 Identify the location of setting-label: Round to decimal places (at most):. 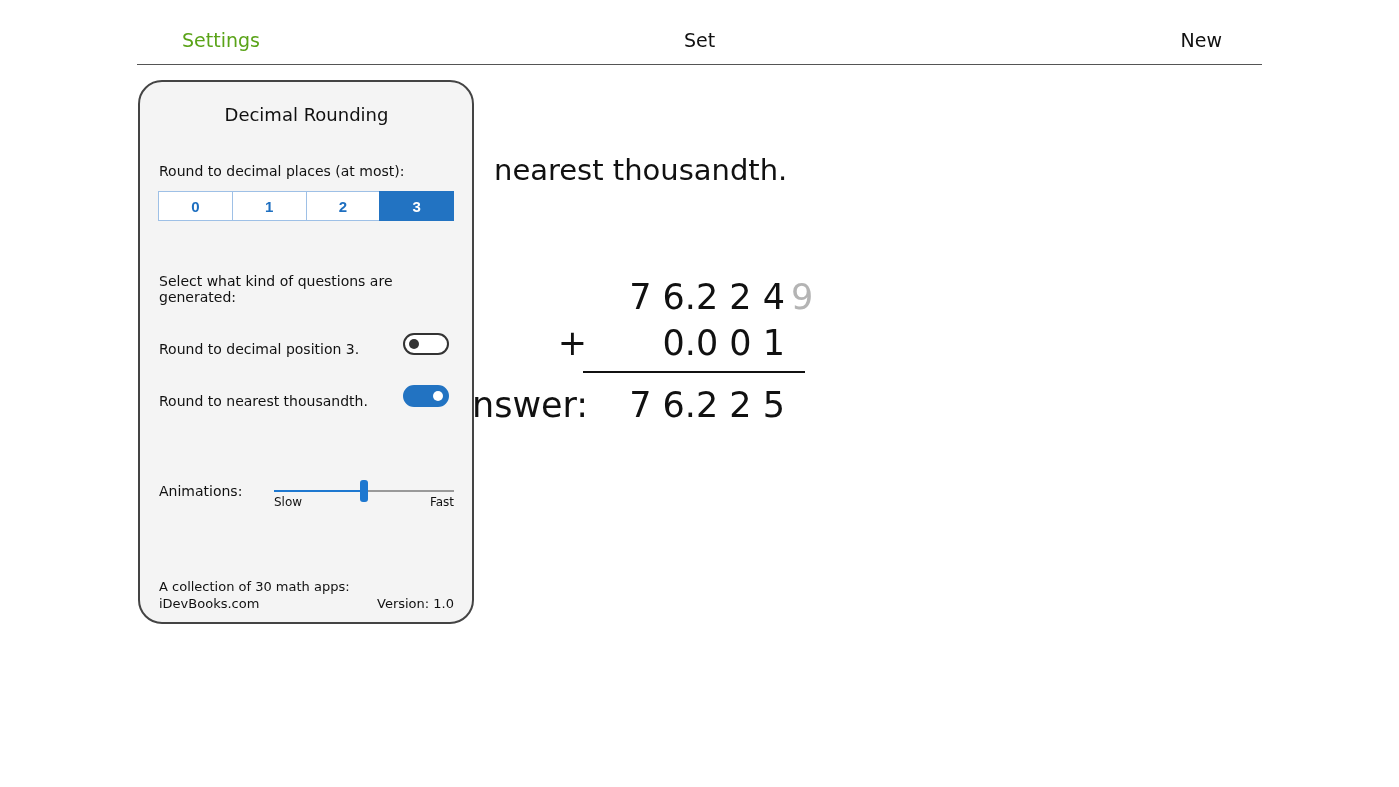
(282, 171).